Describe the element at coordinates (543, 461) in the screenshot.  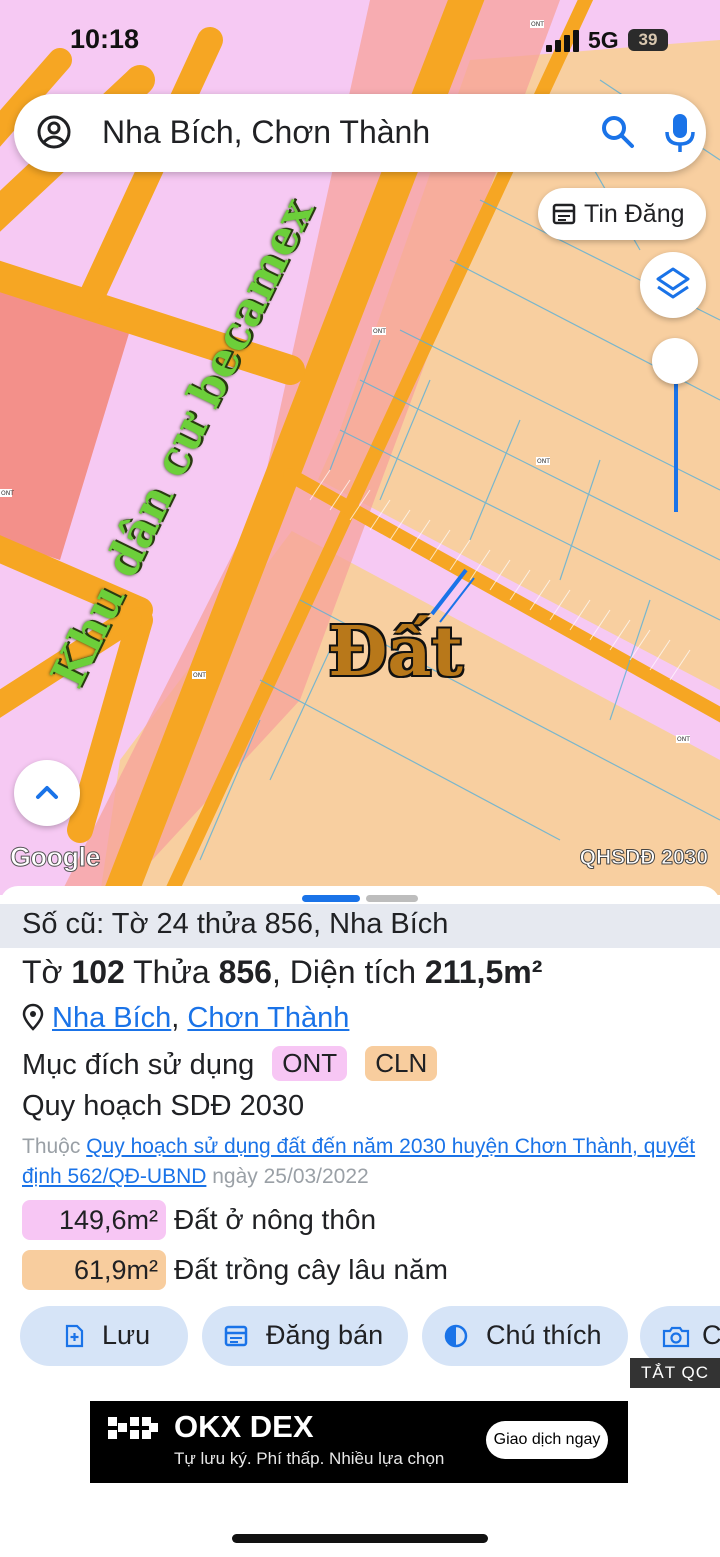
I see `parcel-code-5: ONT` at that location.